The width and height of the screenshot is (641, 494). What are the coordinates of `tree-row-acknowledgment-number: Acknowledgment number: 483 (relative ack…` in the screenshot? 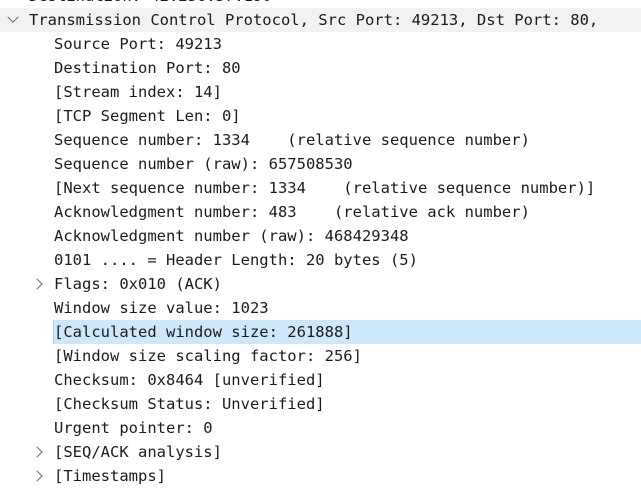 It's located at (320, 212).